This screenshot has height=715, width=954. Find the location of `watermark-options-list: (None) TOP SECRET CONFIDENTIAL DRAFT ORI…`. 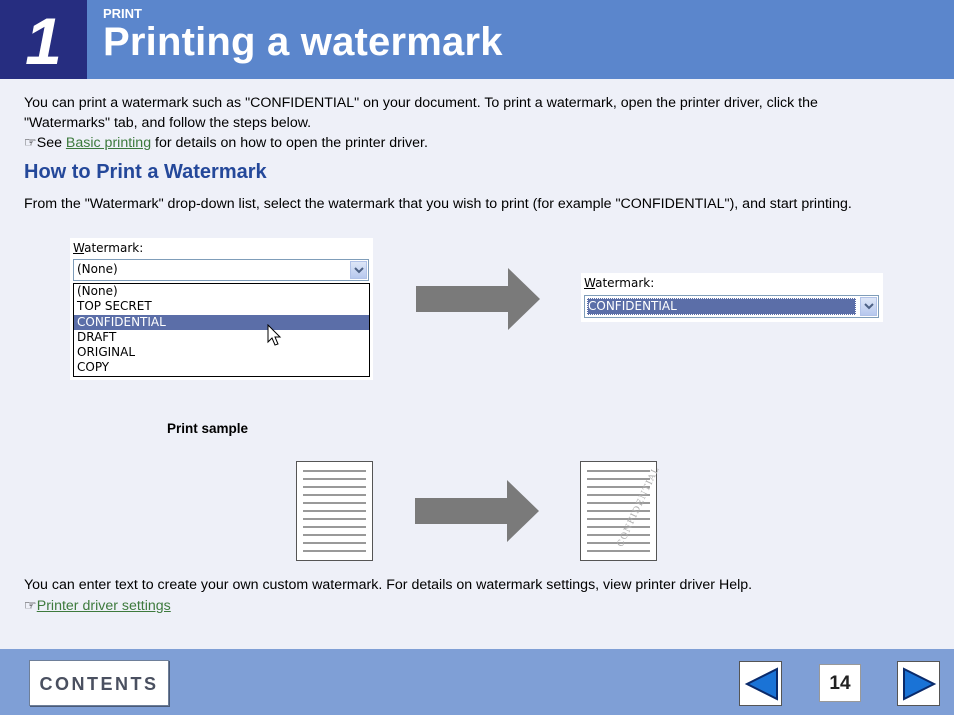

watermark-options-list: (None) TOP SECRET CONFIDENTIAL DRAFT ORI… is located at coordinates (221, 330).